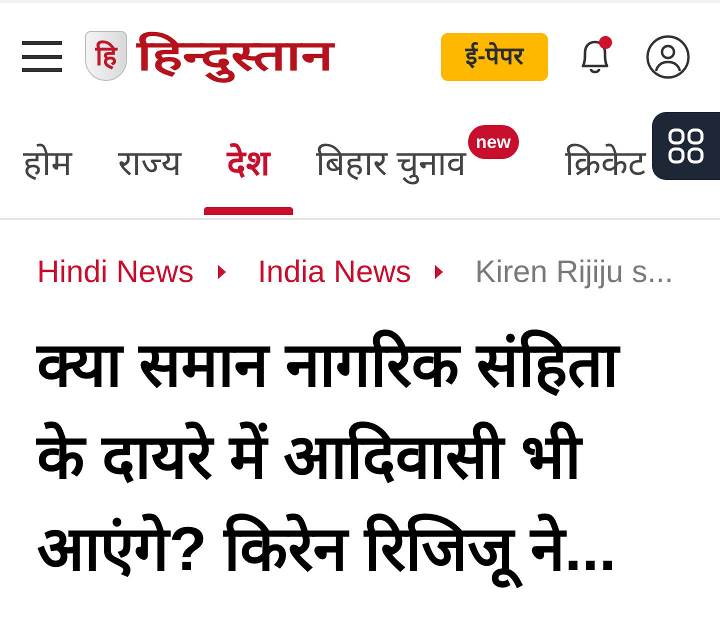 The width and height of the screenshot is (720, 625). What do you see at coordinates (248, 164) in the screenshot?
I see `nav-tab: देश` at bounding box center [248, 164].